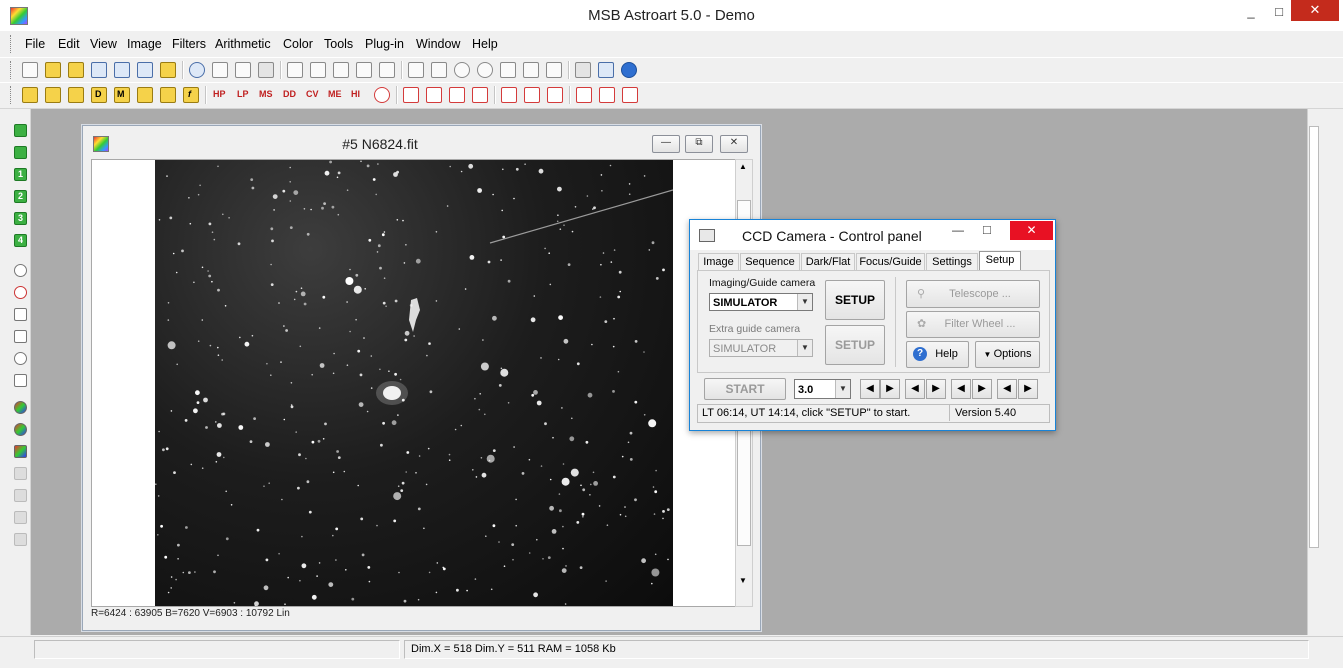 The width and height of the screenshot is (1343, 668). What do you see at coordinates (743, 166) in the screenshot?
I see `scroll-up-arrow: ▲` at bounding box center [743, 166].